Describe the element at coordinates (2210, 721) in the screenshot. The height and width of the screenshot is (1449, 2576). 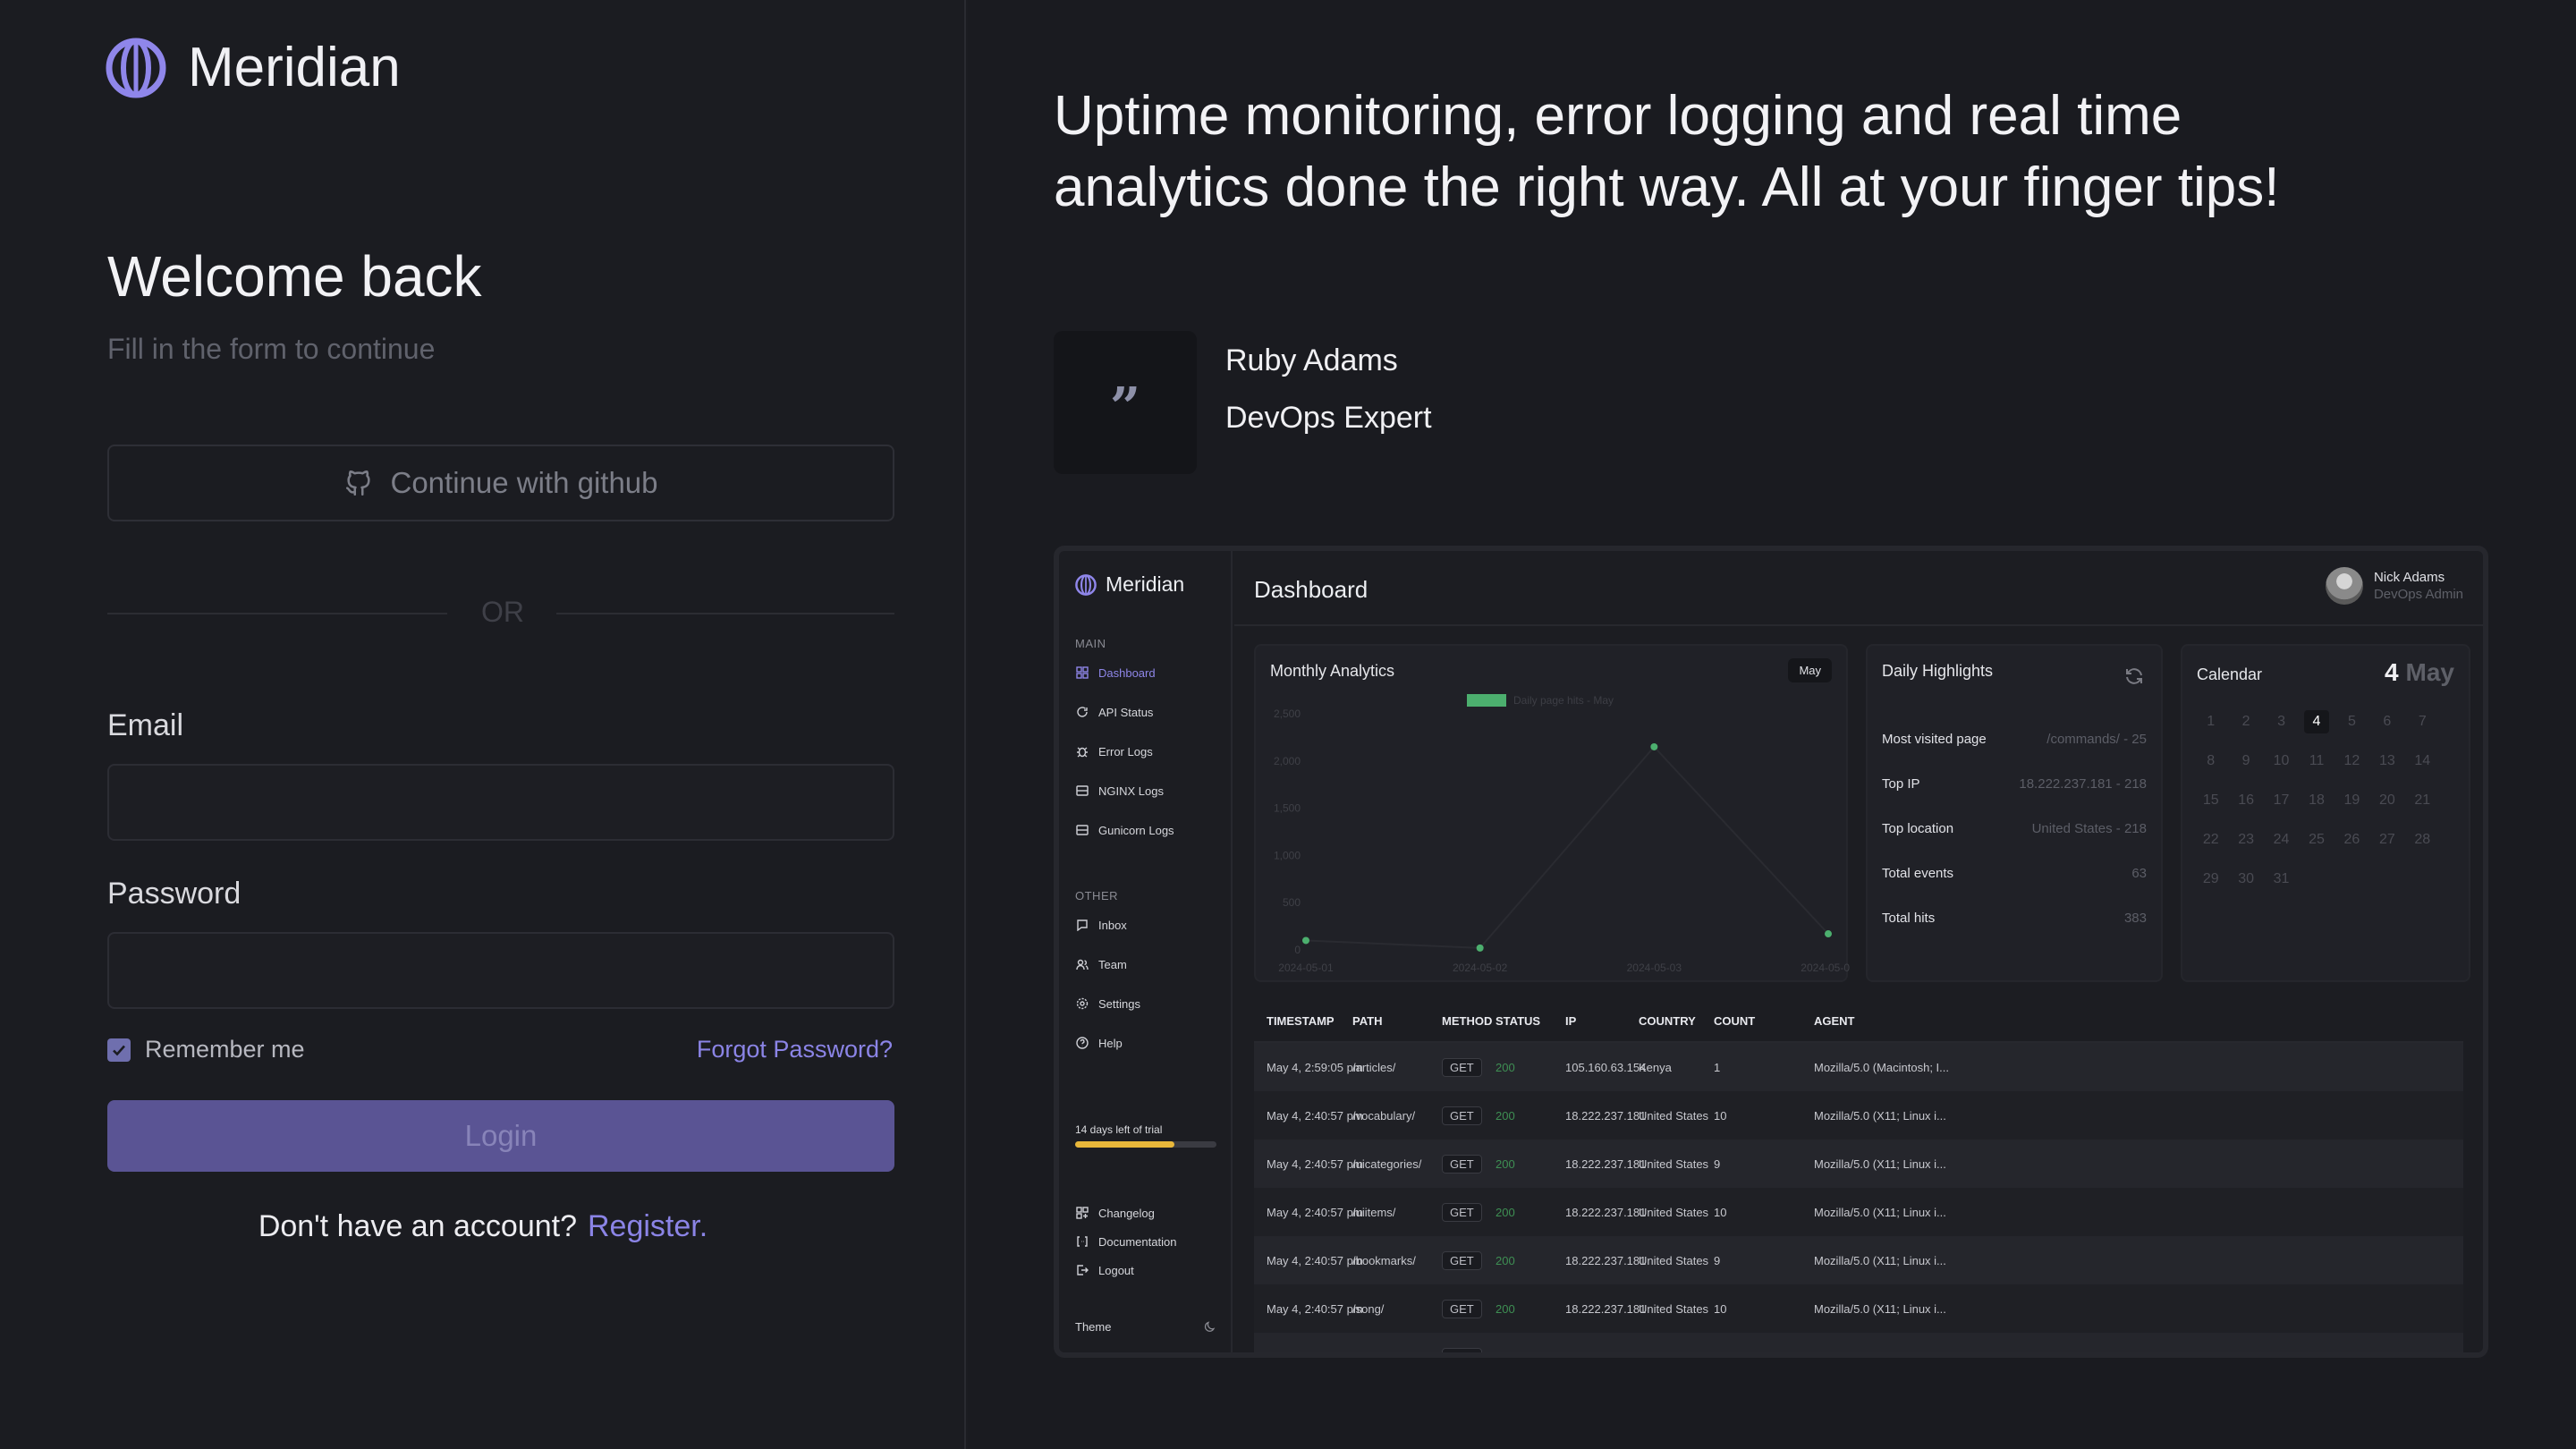
I see `calendar-day-cell: 1` at that location.